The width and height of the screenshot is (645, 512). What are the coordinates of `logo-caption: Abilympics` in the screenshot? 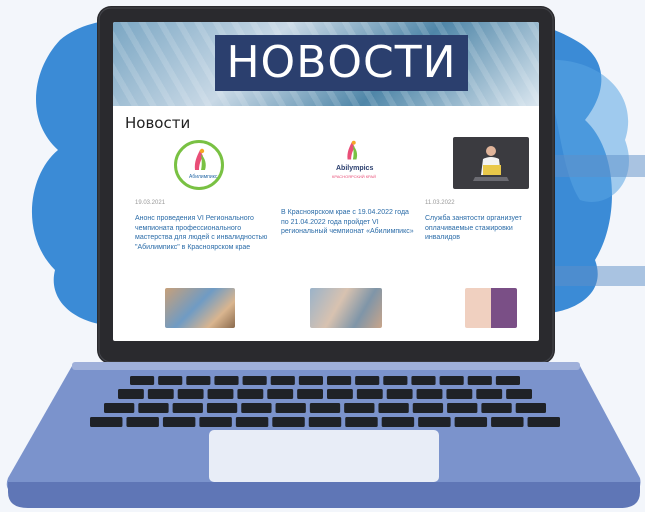 It's located at (355, 168).